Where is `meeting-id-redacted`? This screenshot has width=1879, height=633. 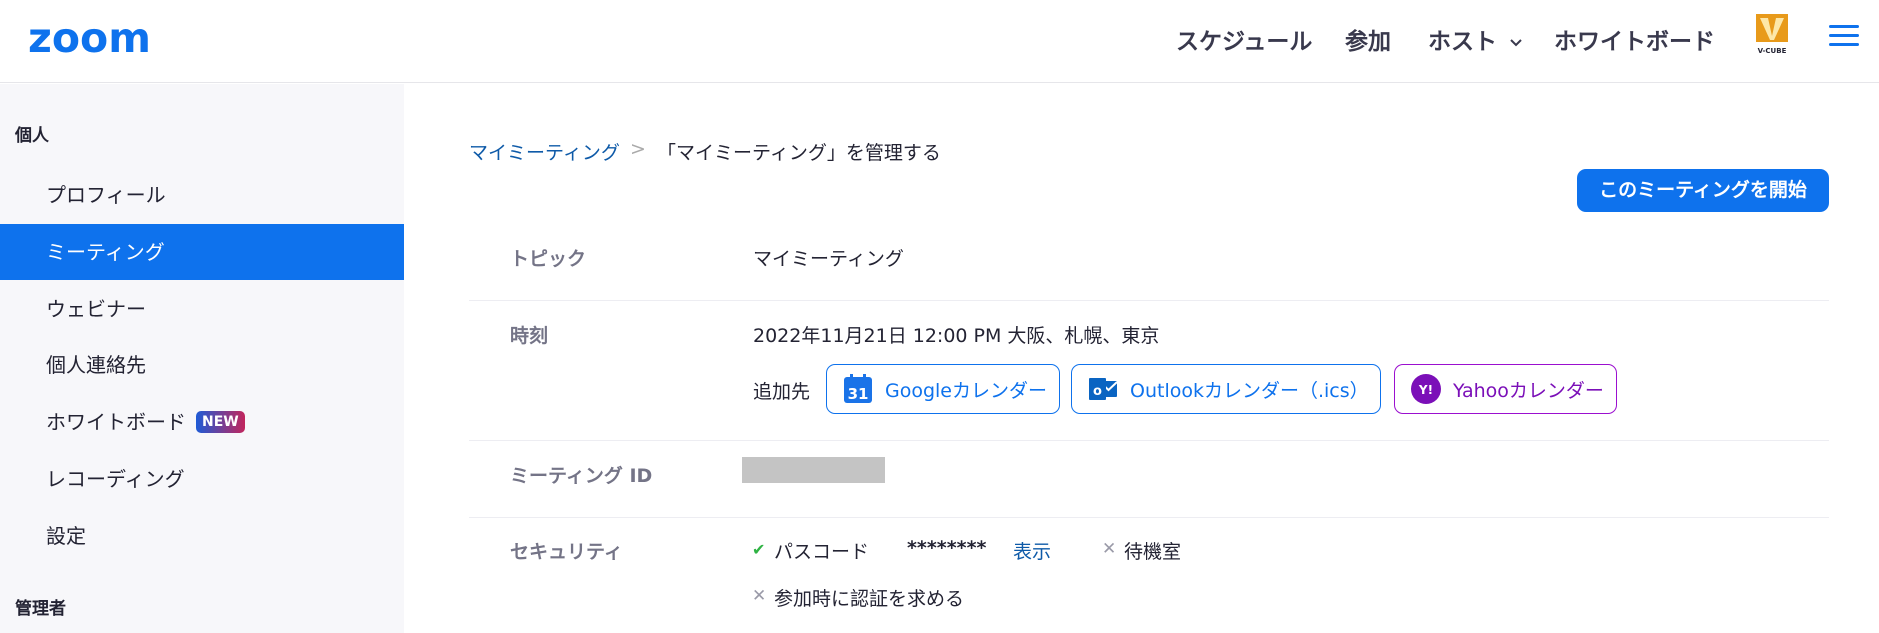
meeting-id-redacted is located at coordinates (813, 470).